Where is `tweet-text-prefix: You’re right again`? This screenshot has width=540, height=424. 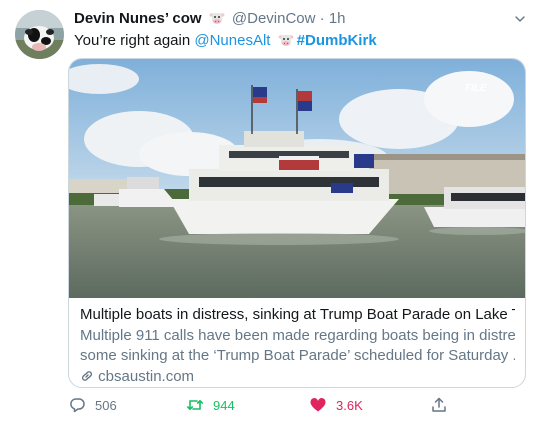
tweet-text-prefix: You’re right again is located at coordinates (132, 40).